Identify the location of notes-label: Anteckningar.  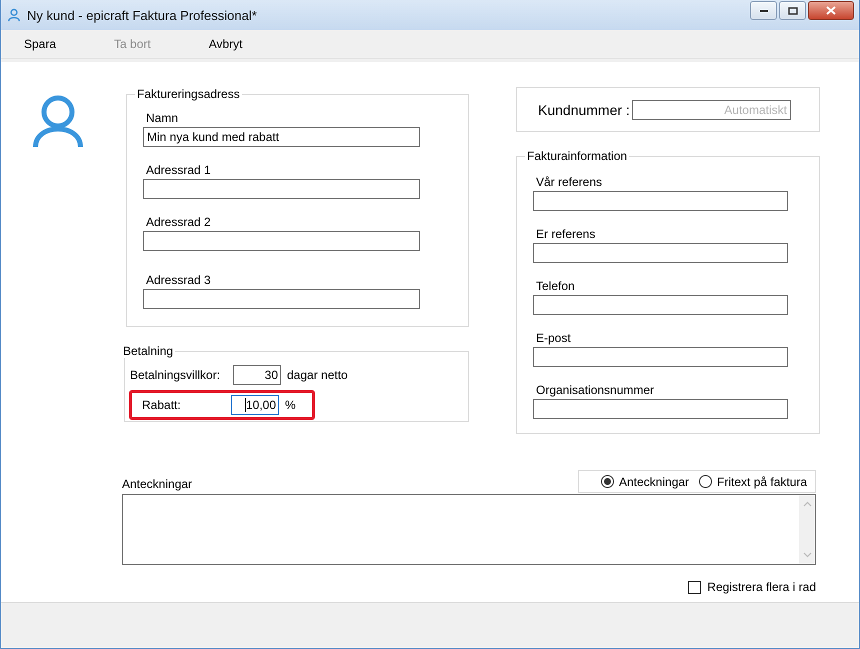
(157, 485).